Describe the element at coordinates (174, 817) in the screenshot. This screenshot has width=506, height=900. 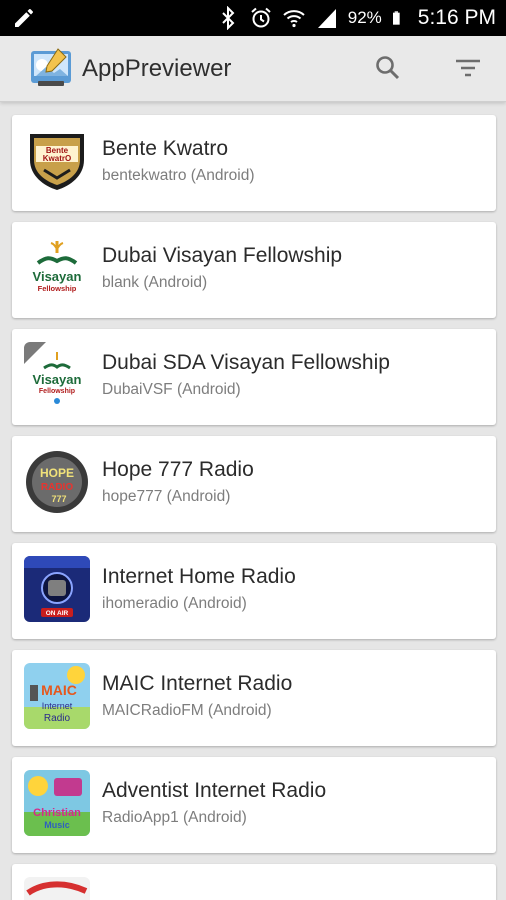
I see `app-subtitle: RadioApp1 (Android)` at that location.